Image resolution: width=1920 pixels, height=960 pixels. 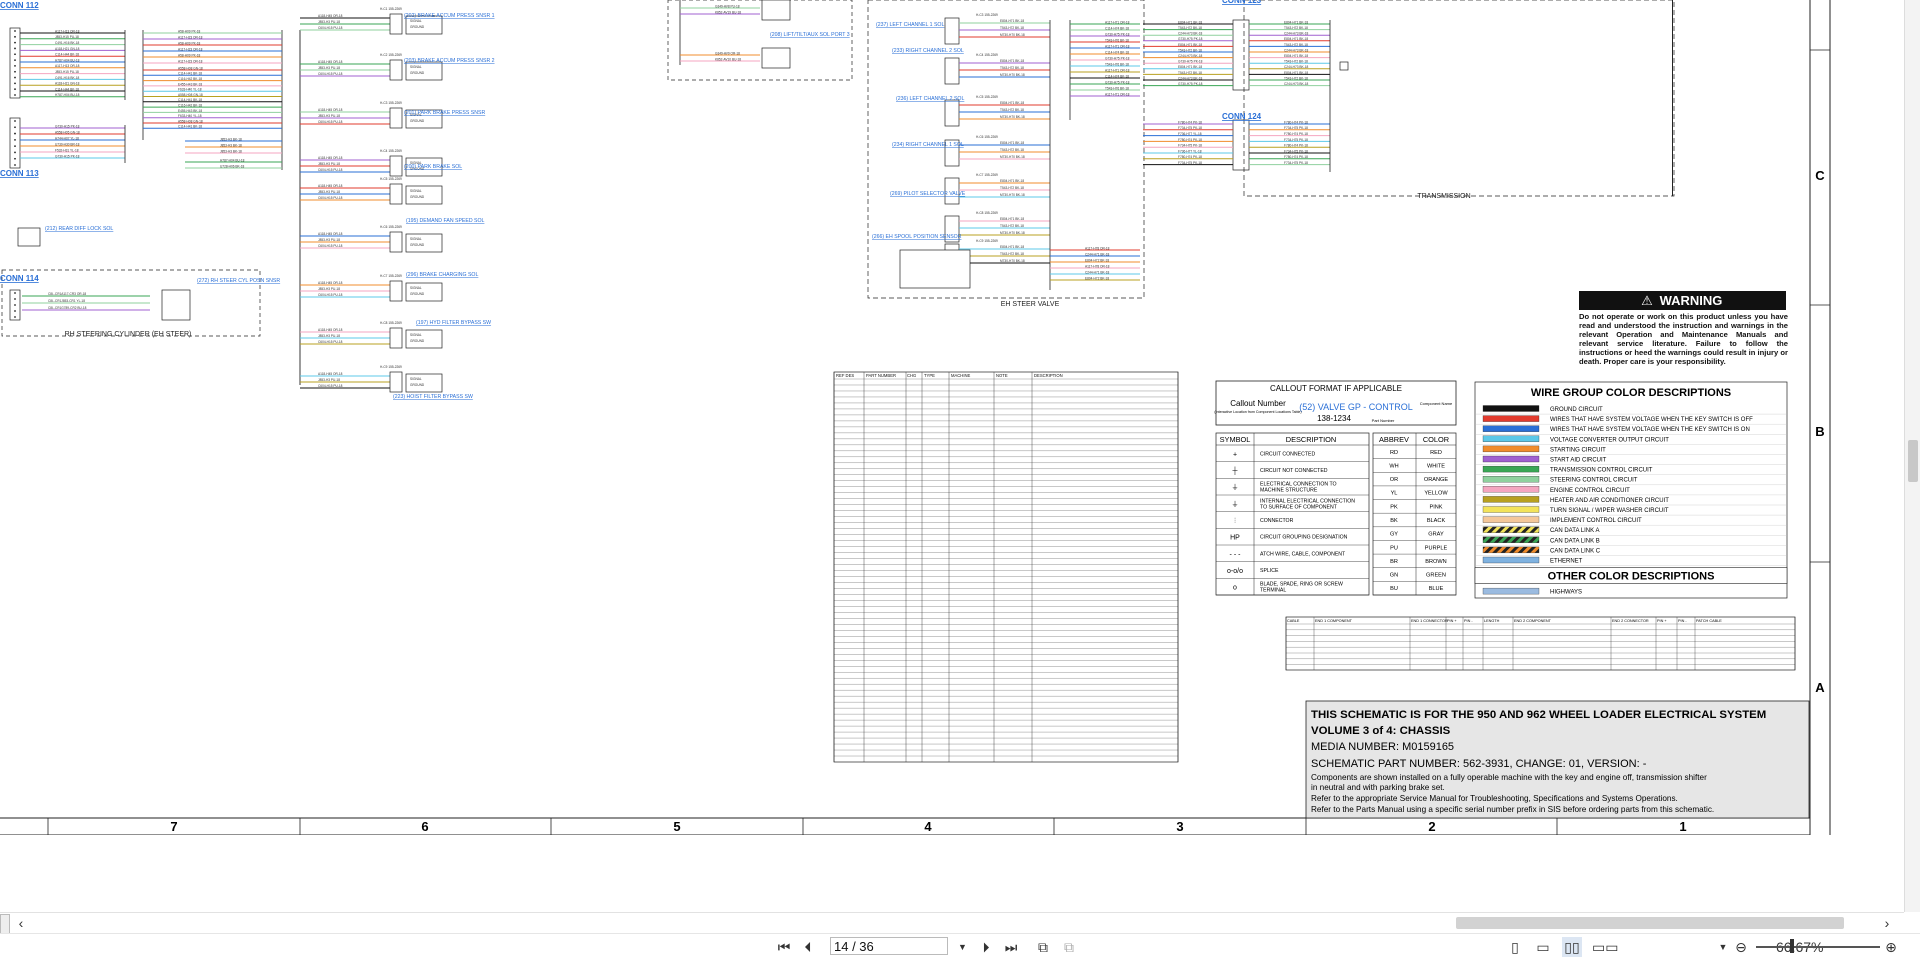 I want to click on wire-label: H787-H04 BU-18, so click(x=232, y=160).